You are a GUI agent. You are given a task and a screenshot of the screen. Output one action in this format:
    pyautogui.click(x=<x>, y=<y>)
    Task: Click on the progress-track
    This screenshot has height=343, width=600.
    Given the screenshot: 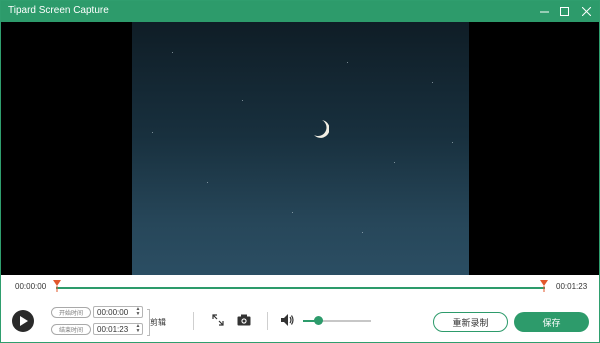 What is the action you would take?
    pyautogui.click(x=300, y=288)
    